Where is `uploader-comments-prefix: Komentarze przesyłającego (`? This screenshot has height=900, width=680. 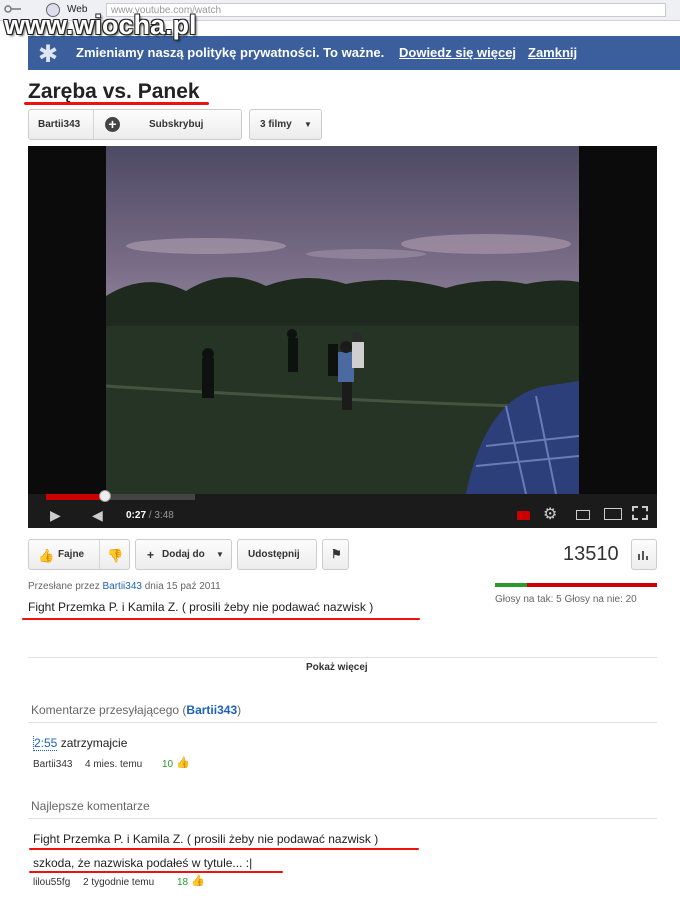 uploader-comments-prefix: Komentarze przesyłającego ( is located at coordinates (109, 710).